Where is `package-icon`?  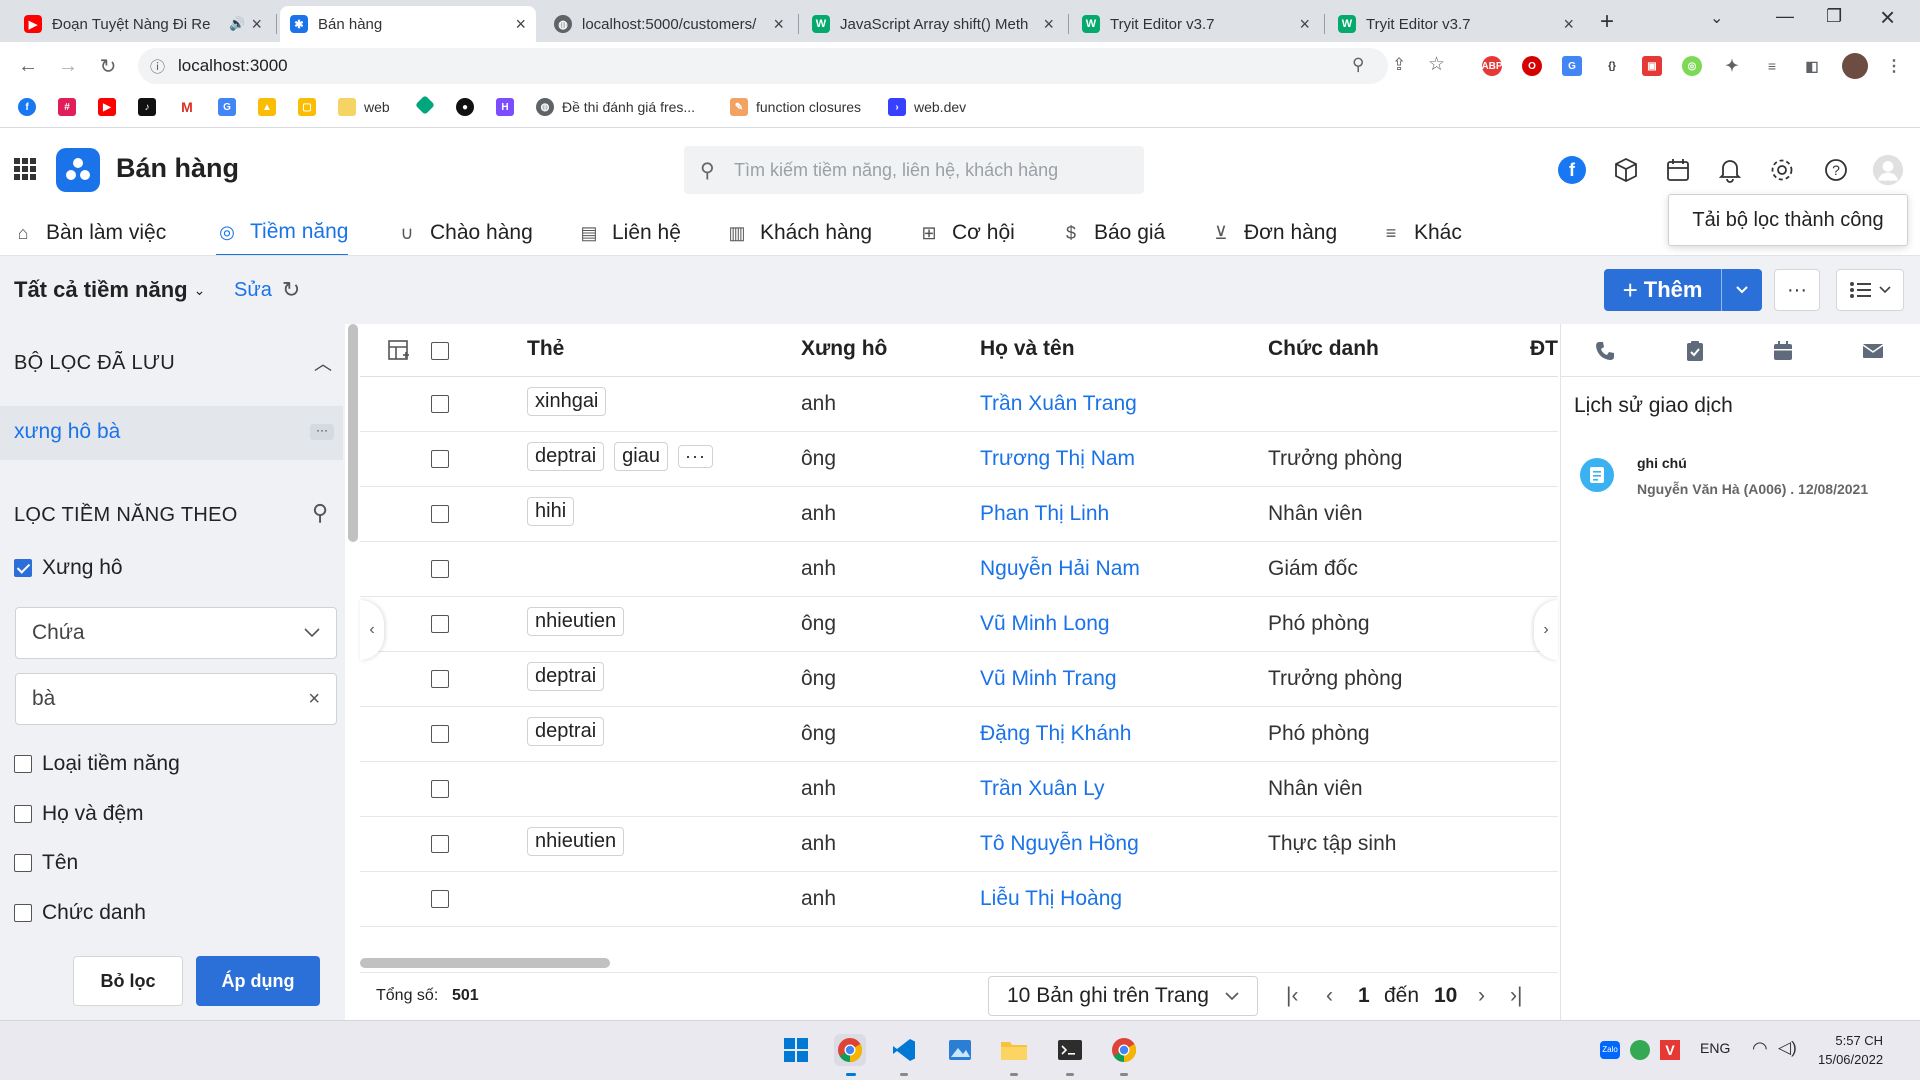
package-icon is located at coordinates (1626, 170).